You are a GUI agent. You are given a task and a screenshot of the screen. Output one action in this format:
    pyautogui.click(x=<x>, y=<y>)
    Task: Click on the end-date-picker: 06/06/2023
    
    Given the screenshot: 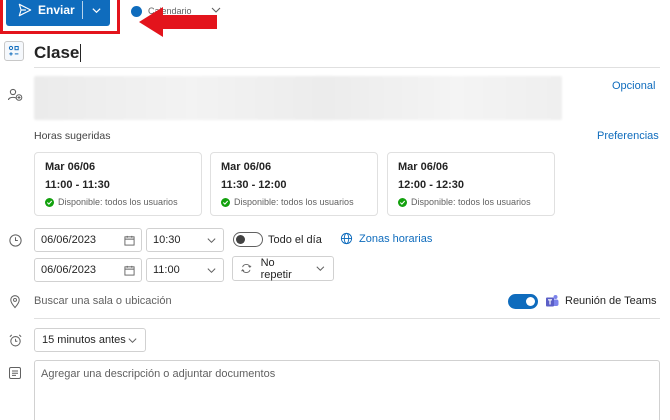 What is the action you would take?
    pyautogui.click(x=88, y=270)
    